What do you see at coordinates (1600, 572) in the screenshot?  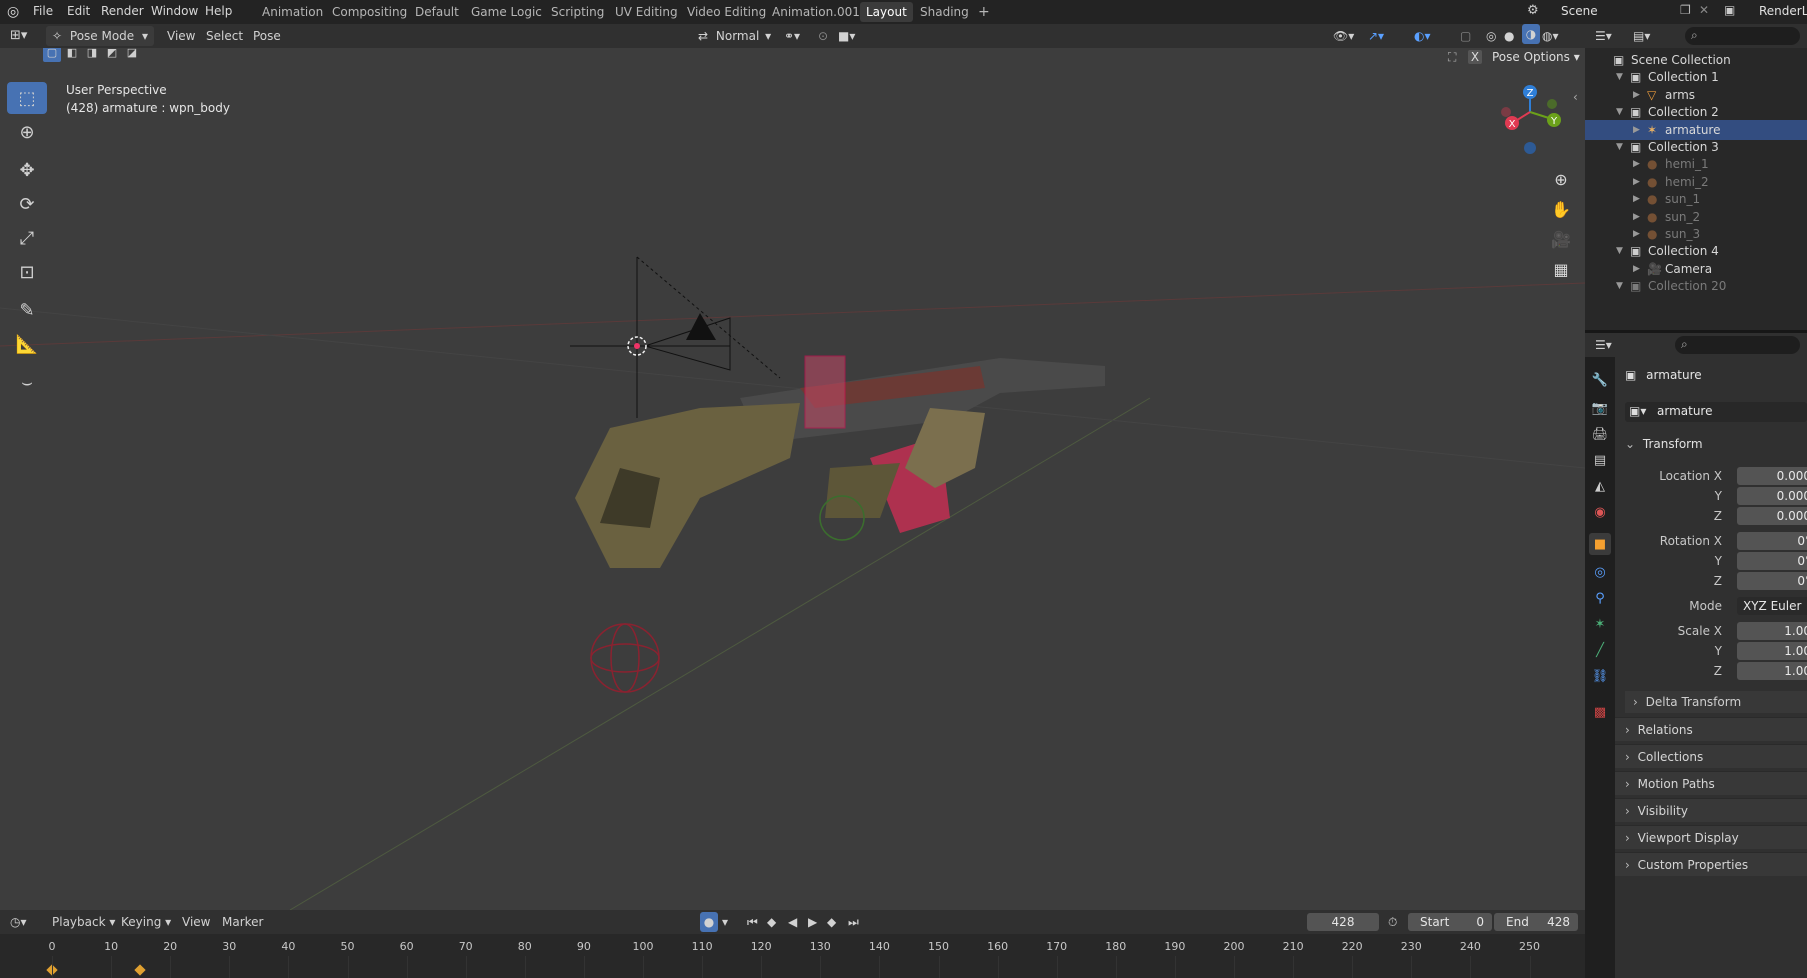 I see `physics-tab-icon: ◎` at bounding box center [1600, 572].